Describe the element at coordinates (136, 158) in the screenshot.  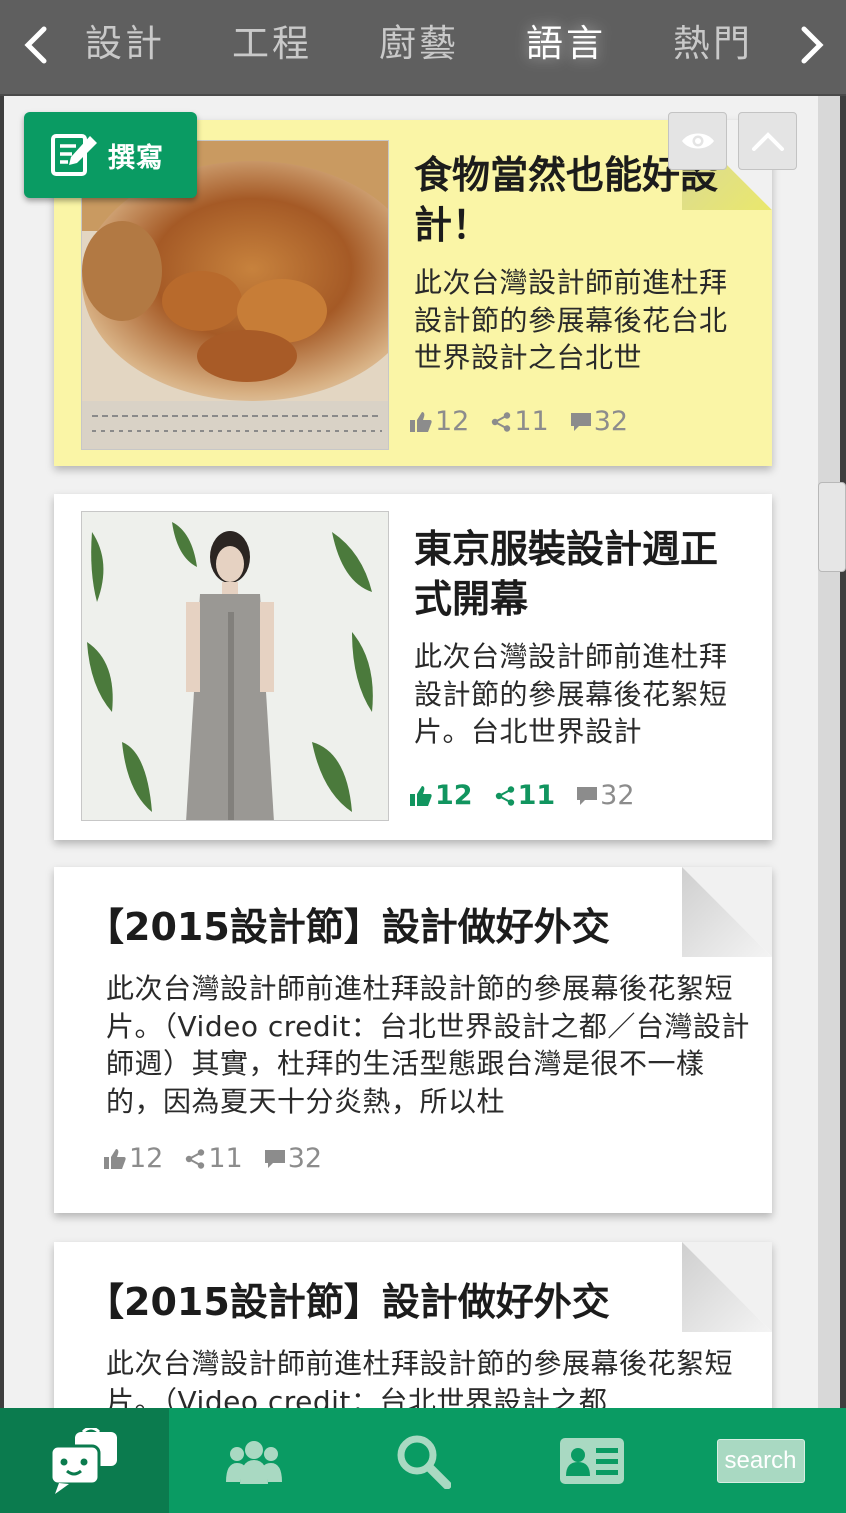
I see `compose-label: 撰寫` at that location.